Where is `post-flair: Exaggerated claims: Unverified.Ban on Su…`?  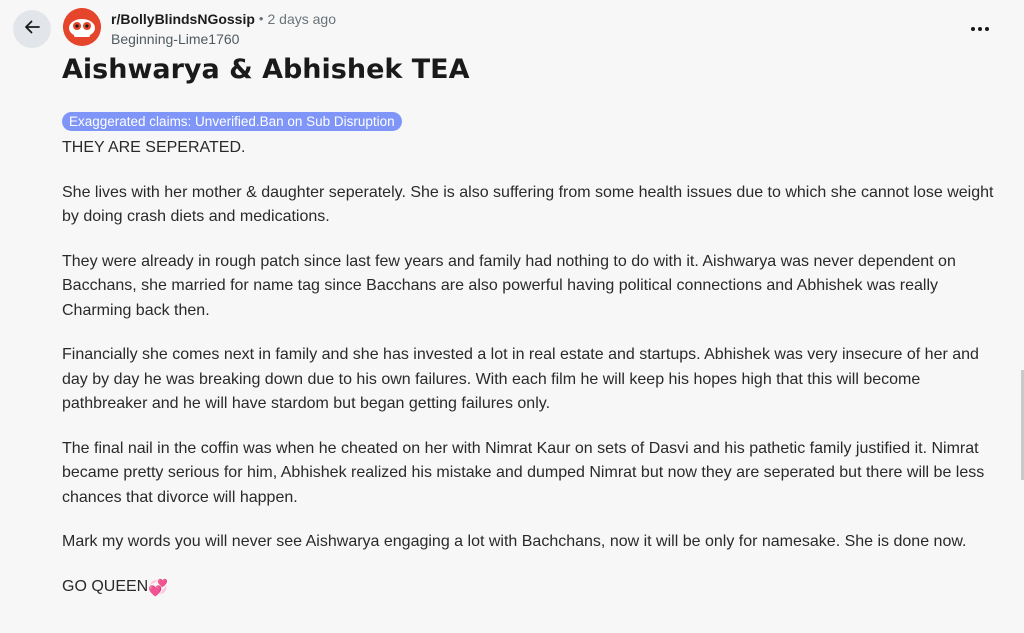
post-flair: Exaggerated claims: Unverified.Ban on Su… is located at coordinates (232, 121).